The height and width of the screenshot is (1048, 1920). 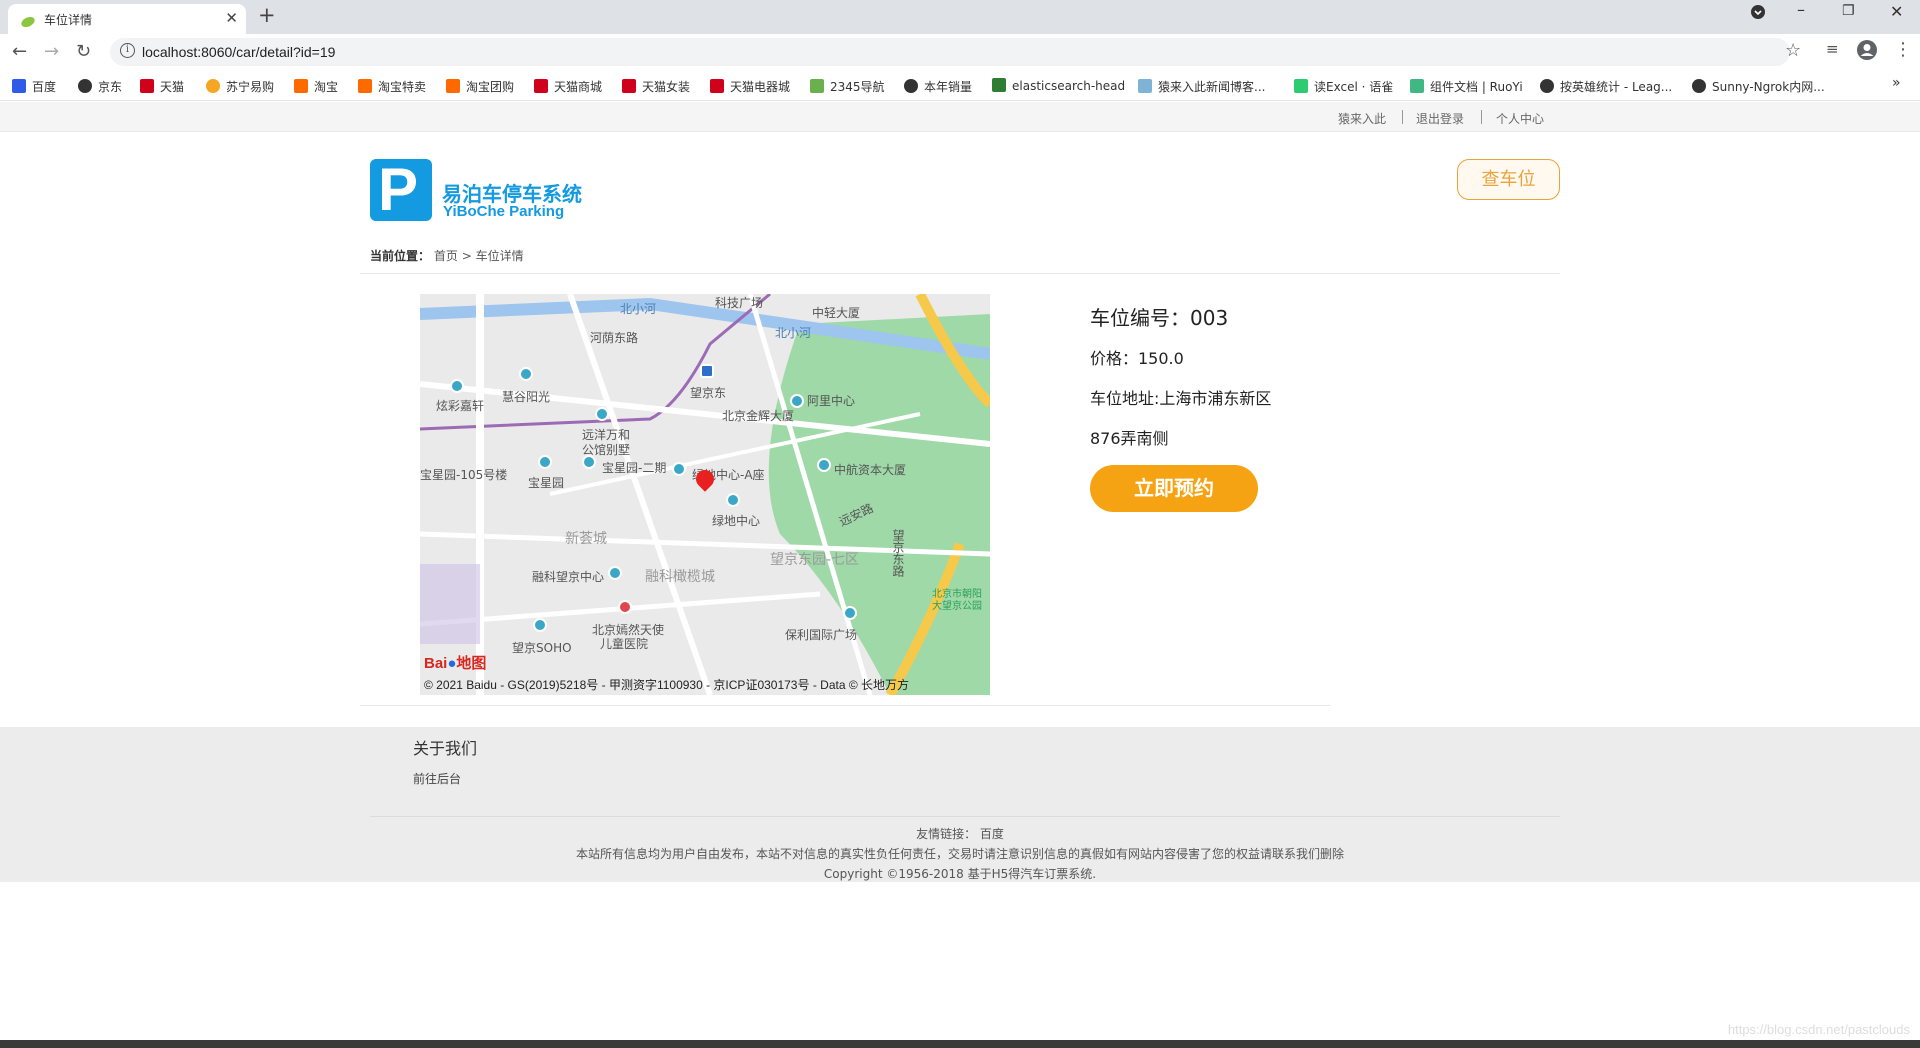 What do you see at coordinates (847, 86) in the screenshot?
I see `bookmark-item: 2345导航` at bounding box center [847, 86].